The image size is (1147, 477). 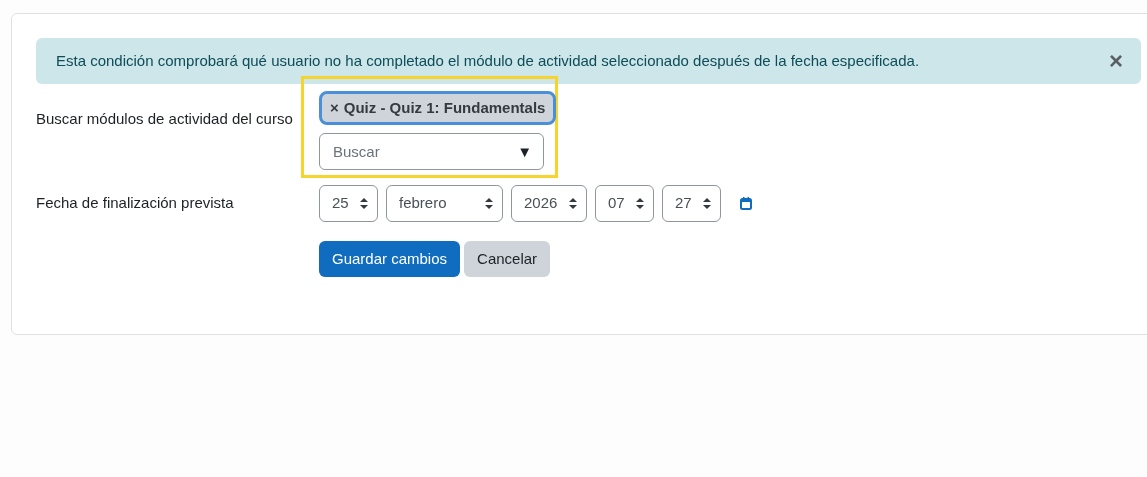 What do you see at coordinates (165, 119) in the screenshot?
I see `field-label: Buscar módulos de actividad del curso` at bounding box center [165, 119].